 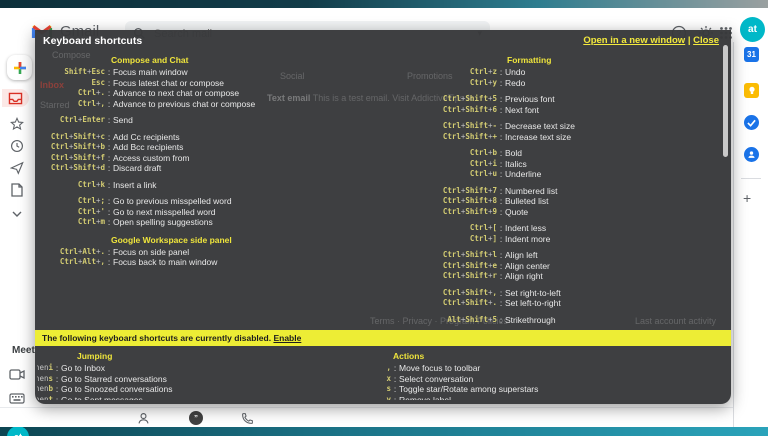 What do you see at coordinates (19, 67) in the screenshot?
I see `compose-button` at bounding box center [19, 67].